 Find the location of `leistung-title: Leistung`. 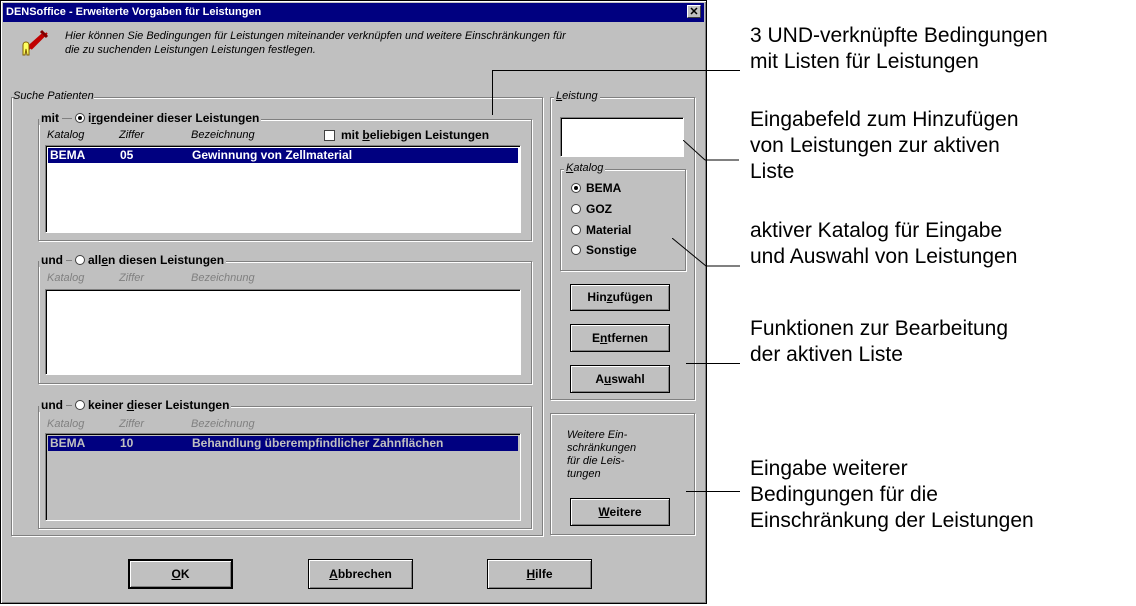

leistung-title: Leistung is located at coordinates (577, 96).